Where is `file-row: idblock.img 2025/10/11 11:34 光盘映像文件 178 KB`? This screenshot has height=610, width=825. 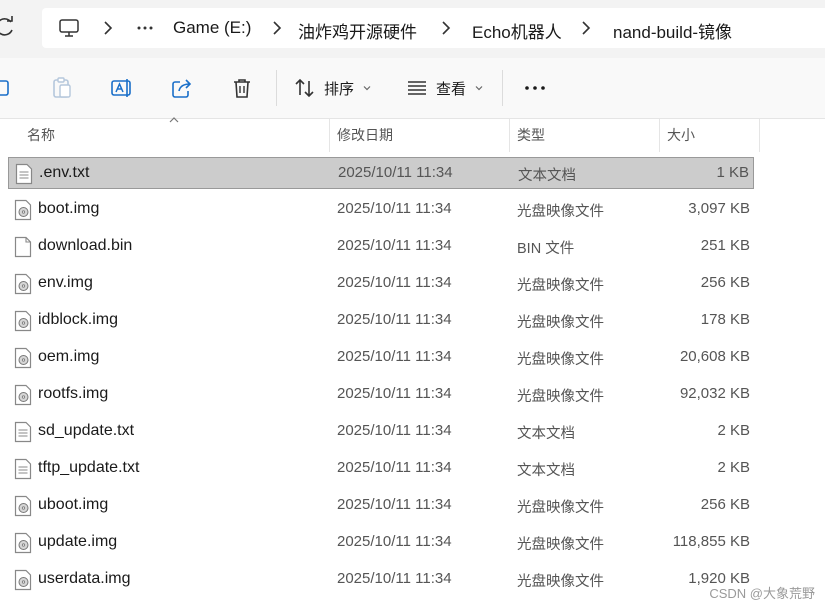 file-row: idblock.img 2025/10/11 11:34 光盘映像文件 178 KB is located at coordinates (381, 321).